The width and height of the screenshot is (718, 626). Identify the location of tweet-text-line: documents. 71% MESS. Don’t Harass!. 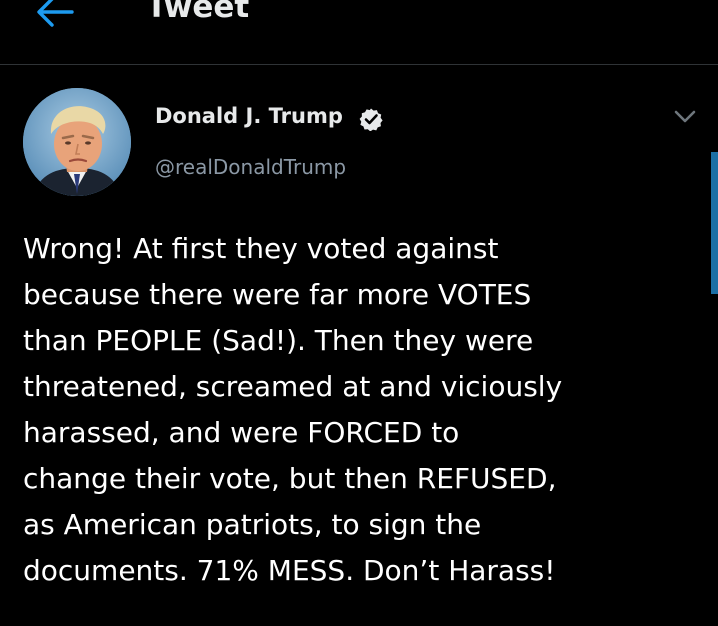
(289, 570).